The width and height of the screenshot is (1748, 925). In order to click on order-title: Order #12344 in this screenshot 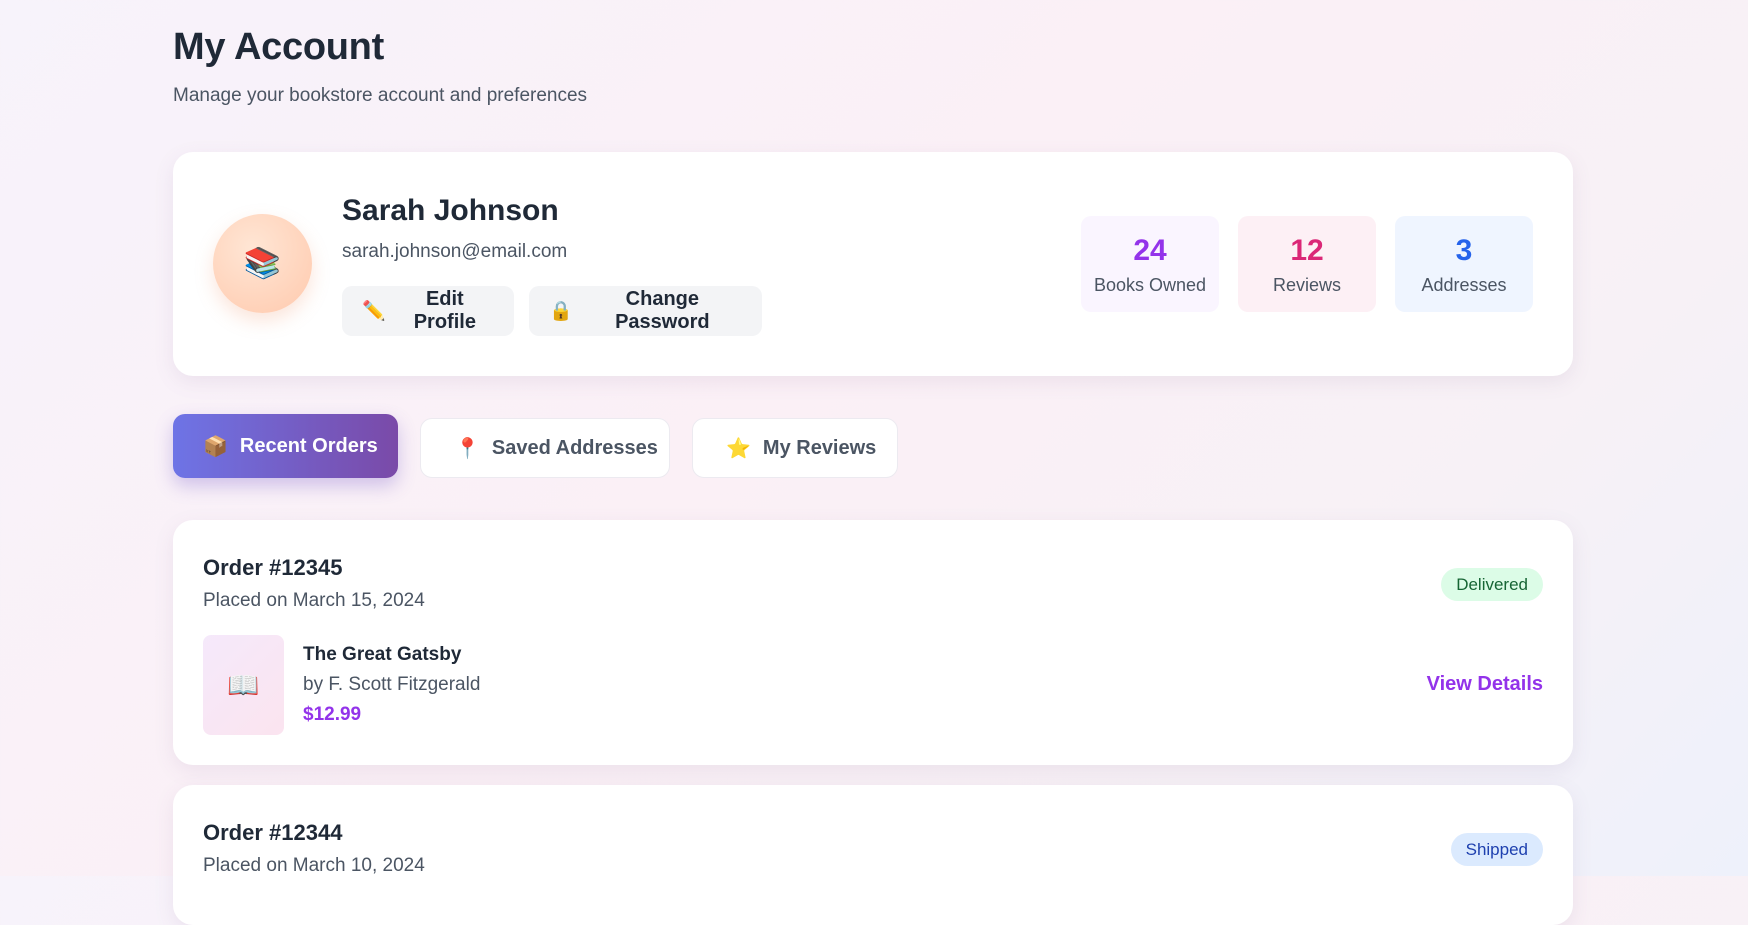, I will do `click(273, 832)`.